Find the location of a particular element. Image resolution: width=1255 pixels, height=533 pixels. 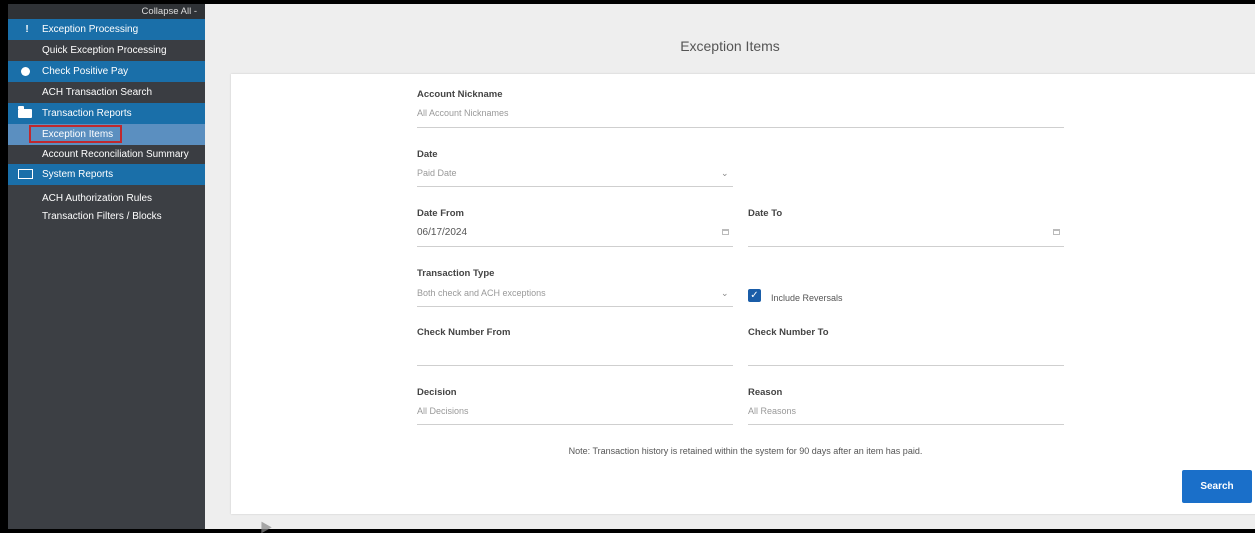

search-button: Search is located at coordinates (1217, 486).